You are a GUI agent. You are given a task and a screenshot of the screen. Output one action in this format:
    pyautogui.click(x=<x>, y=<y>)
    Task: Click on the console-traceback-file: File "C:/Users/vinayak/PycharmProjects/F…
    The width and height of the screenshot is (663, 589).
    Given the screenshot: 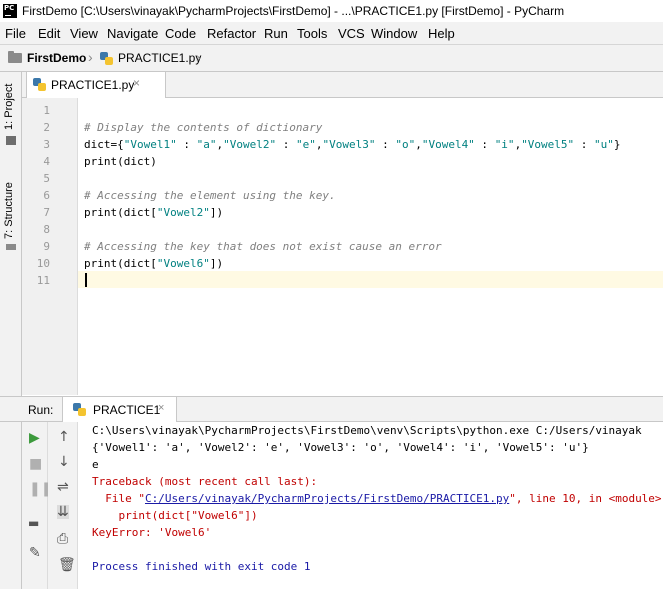 What is the action you would take?
    pyautogui.click(x=377, y=498)
    